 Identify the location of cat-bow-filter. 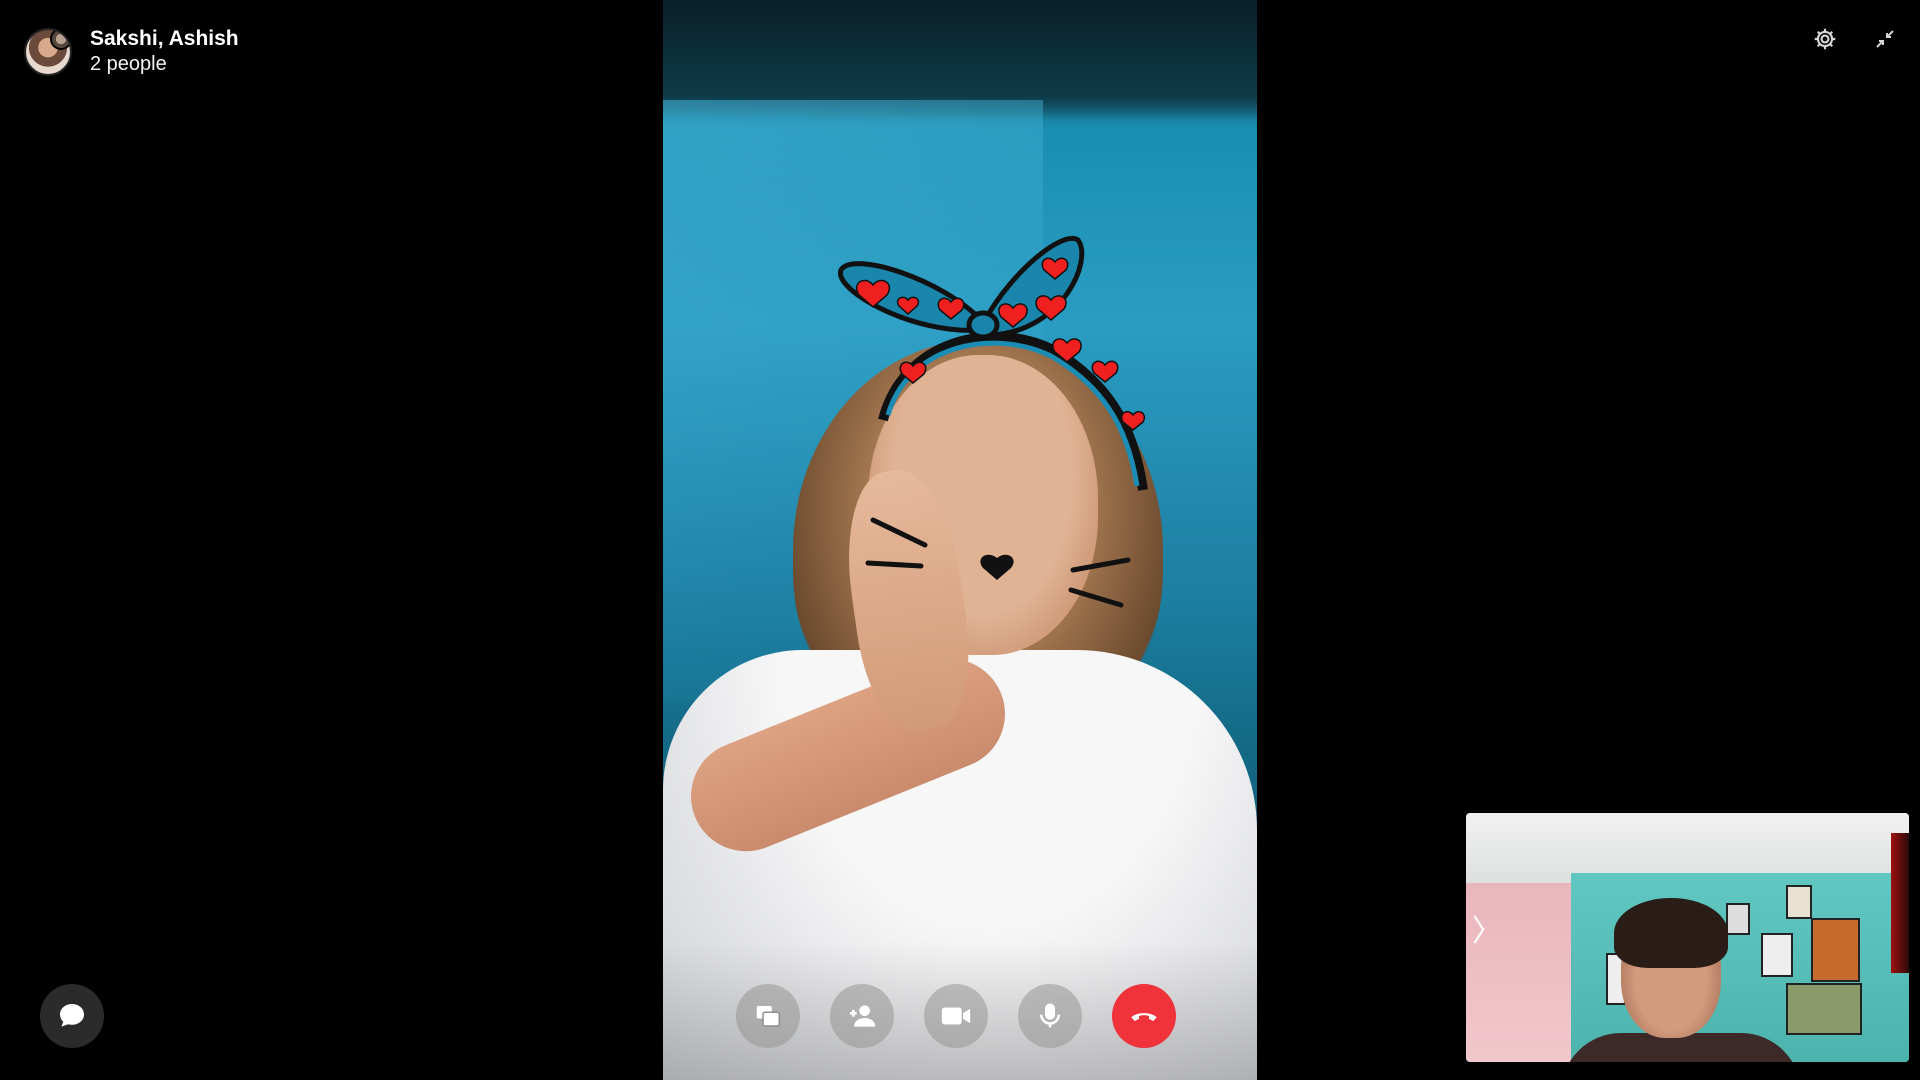
(993, 422).